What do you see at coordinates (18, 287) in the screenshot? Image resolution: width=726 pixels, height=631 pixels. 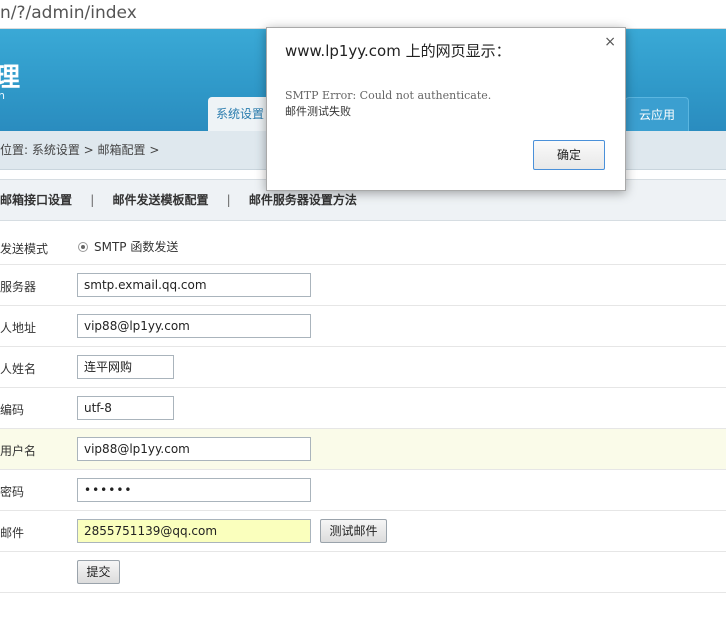 I see `server-label: 服务器` at bounding box center [18, 287].